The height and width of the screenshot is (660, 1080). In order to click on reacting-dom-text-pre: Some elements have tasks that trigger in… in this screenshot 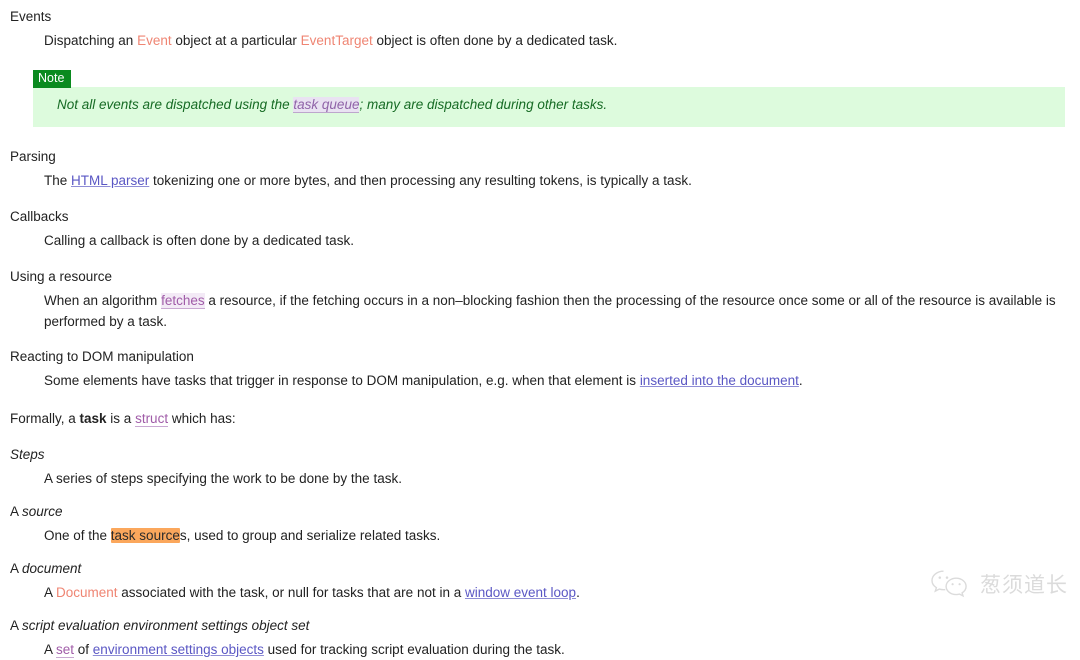, I will do `click(342, 380)`.